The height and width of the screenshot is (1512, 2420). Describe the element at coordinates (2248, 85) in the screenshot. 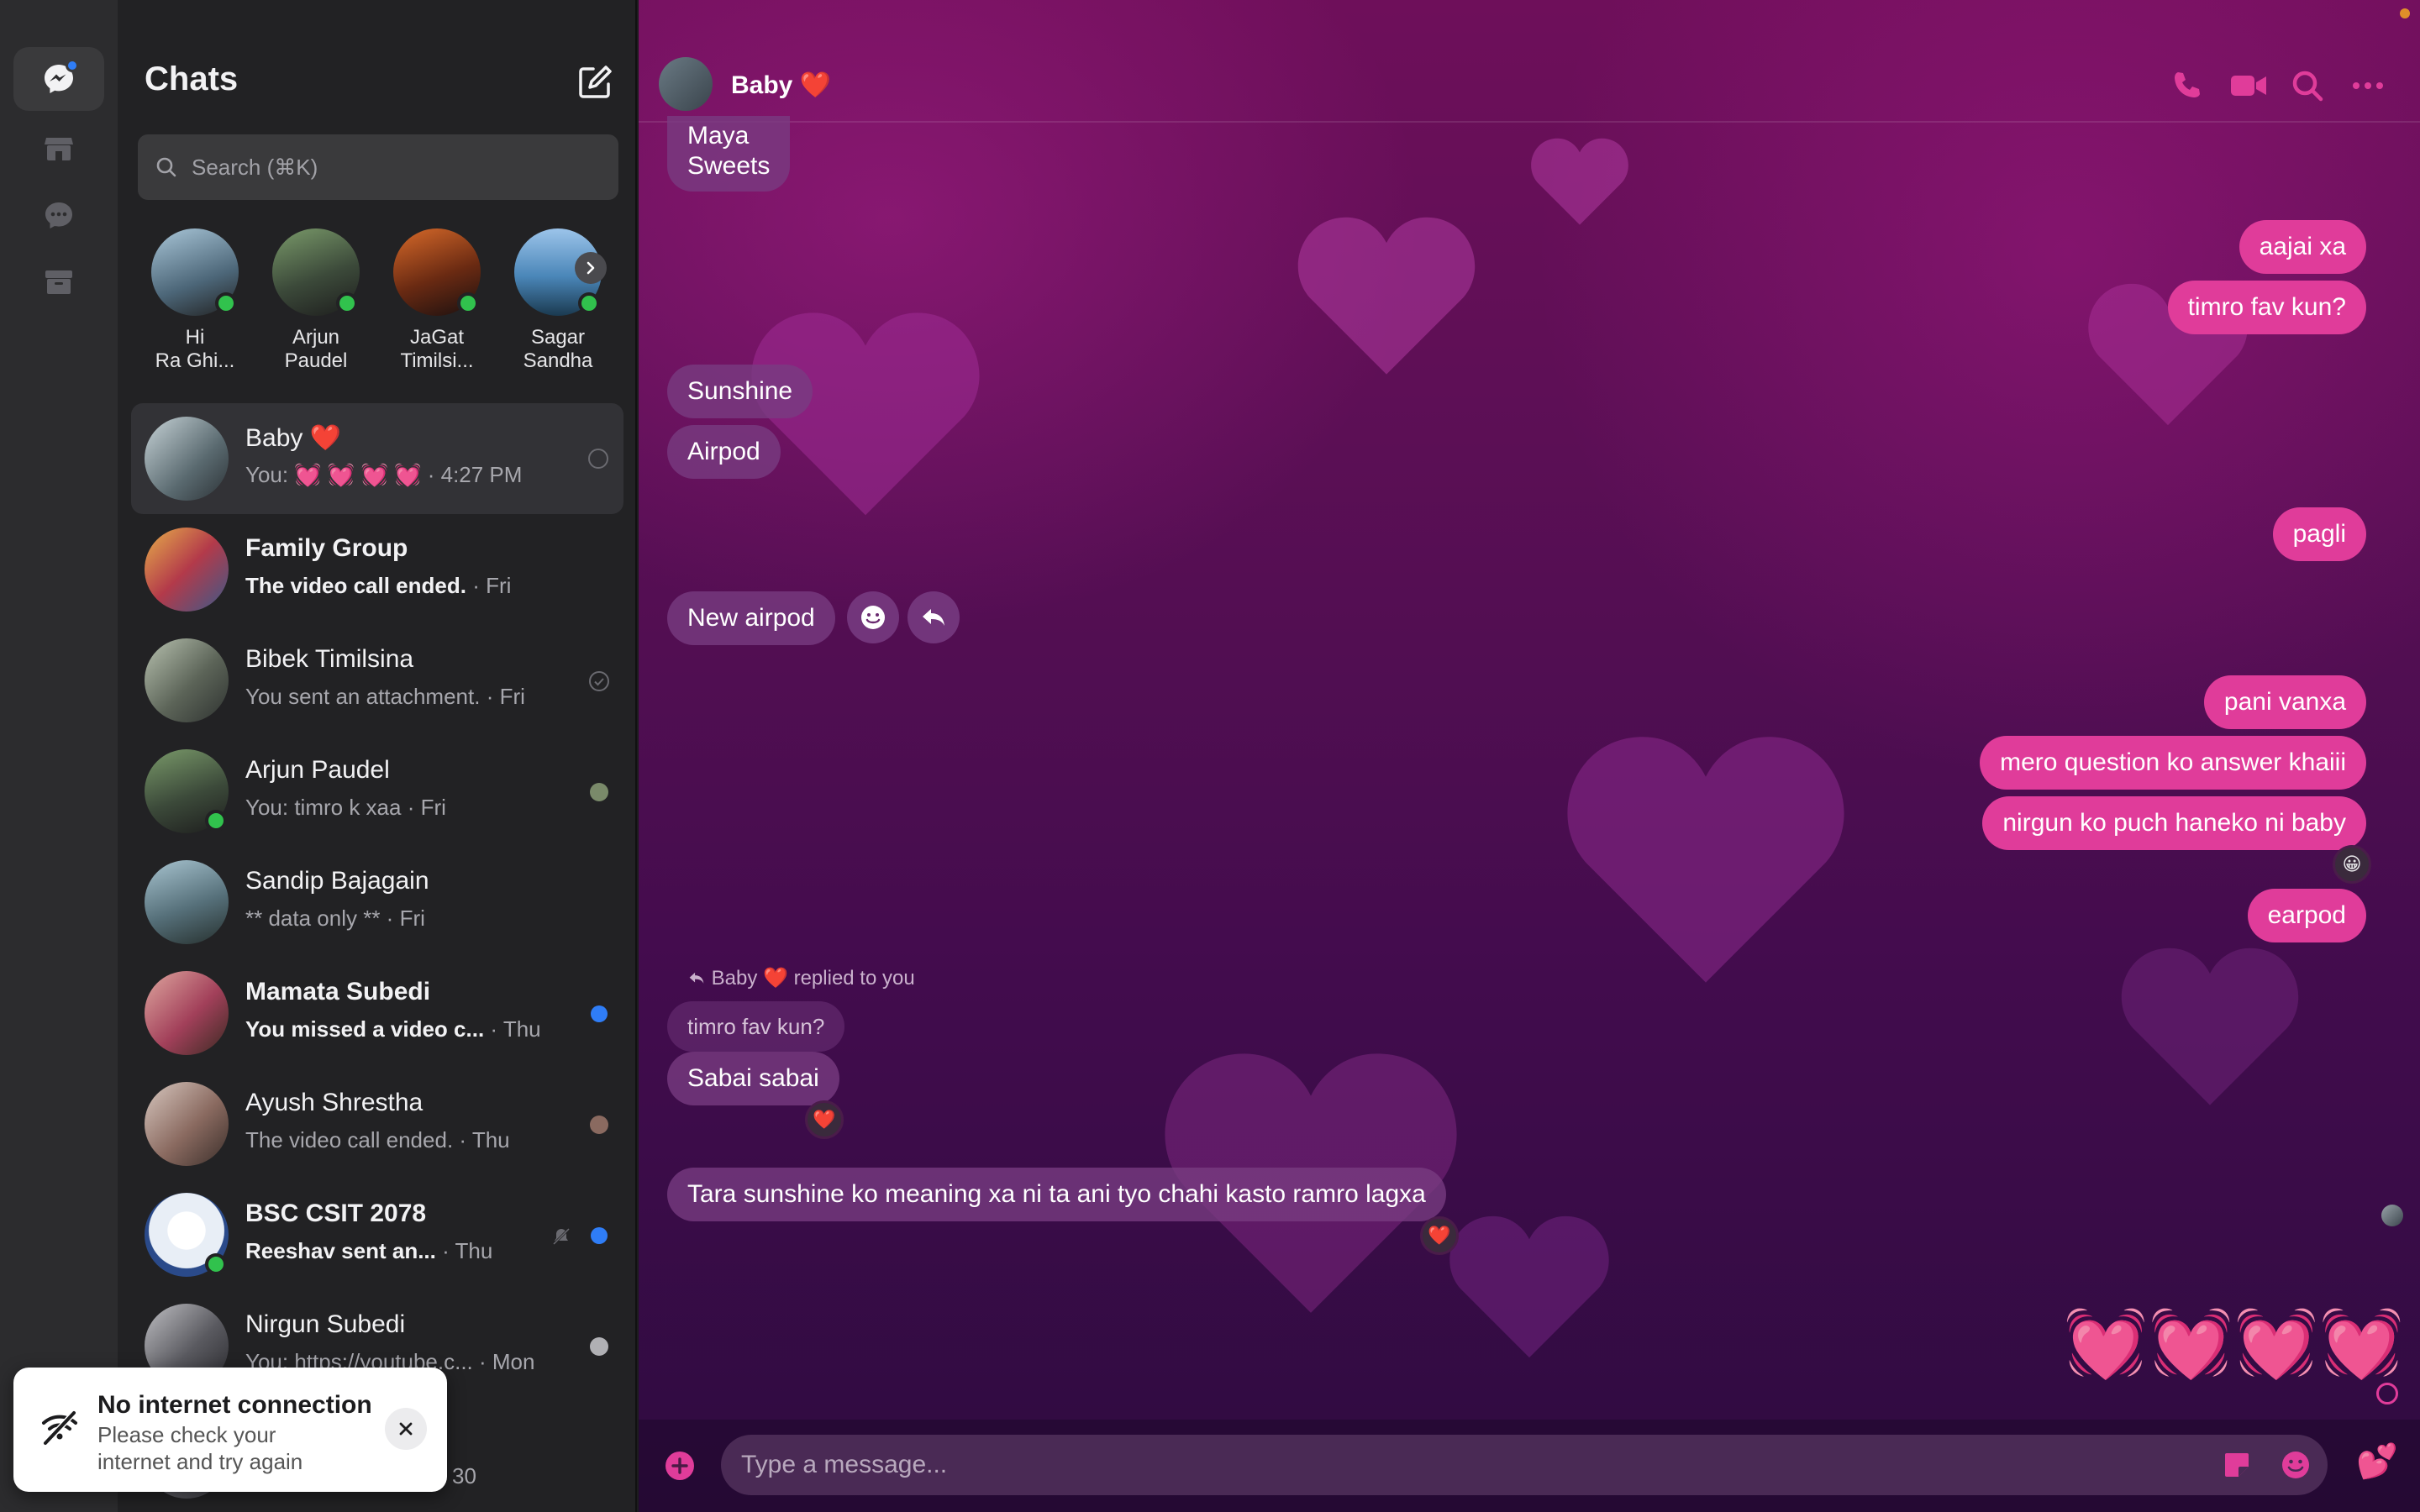

I see `video-call-icon` at that location.